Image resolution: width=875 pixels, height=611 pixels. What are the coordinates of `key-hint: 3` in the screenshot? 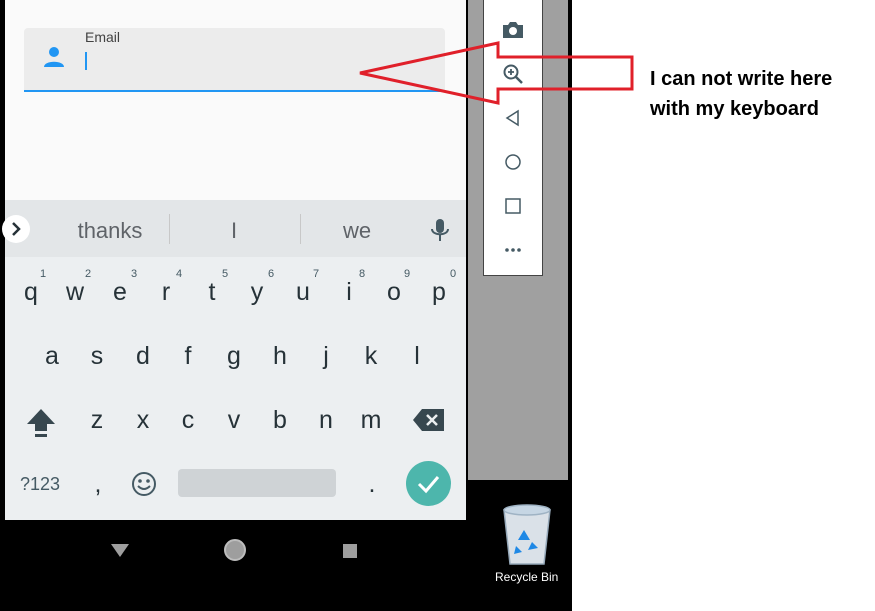 It's located at (134, 274).